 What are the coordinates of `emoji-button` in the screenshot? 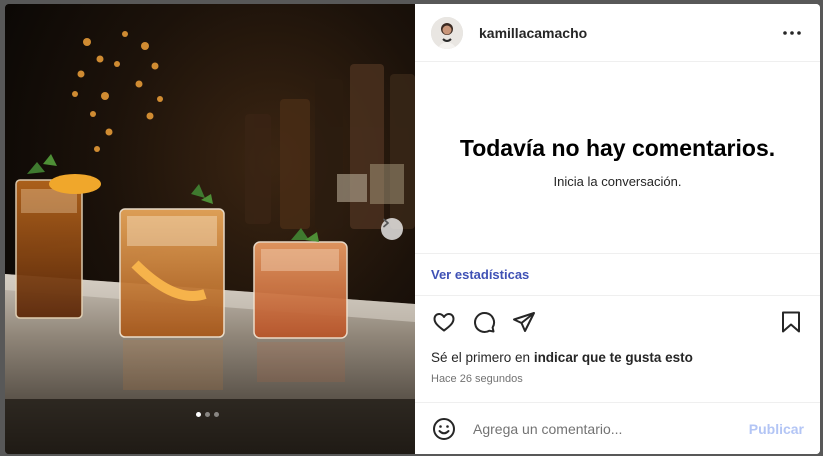 It's located at (444, 429).